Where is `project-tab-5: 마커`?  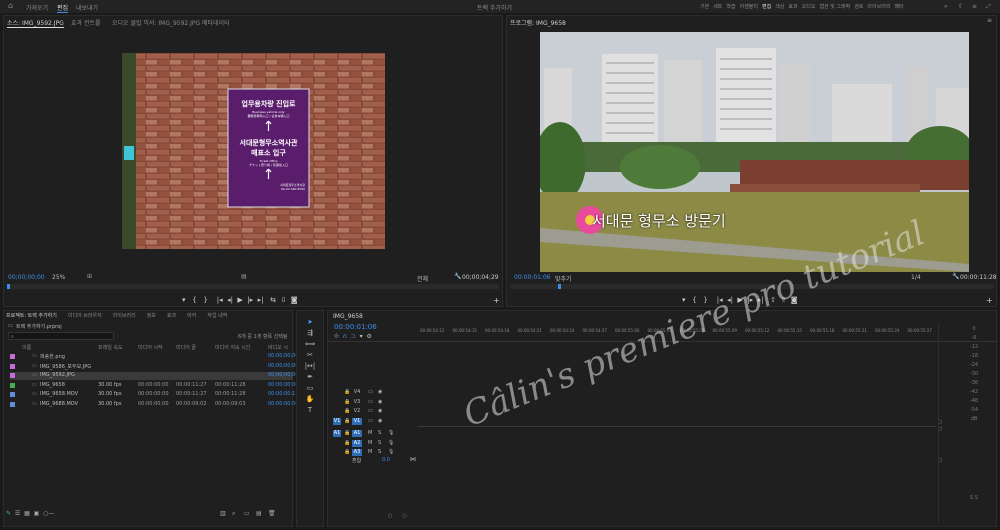
project-tab-5: 마커 is located at coordinates (191, 316).